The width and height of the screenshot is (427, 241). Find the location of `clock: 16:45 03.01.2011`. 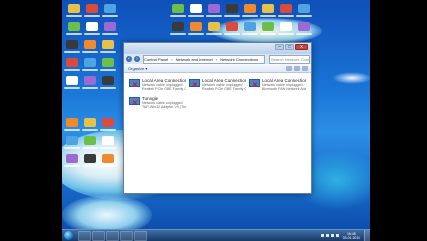

clock: 16:45 03.01.2011 is located at coordinates (351, 236).